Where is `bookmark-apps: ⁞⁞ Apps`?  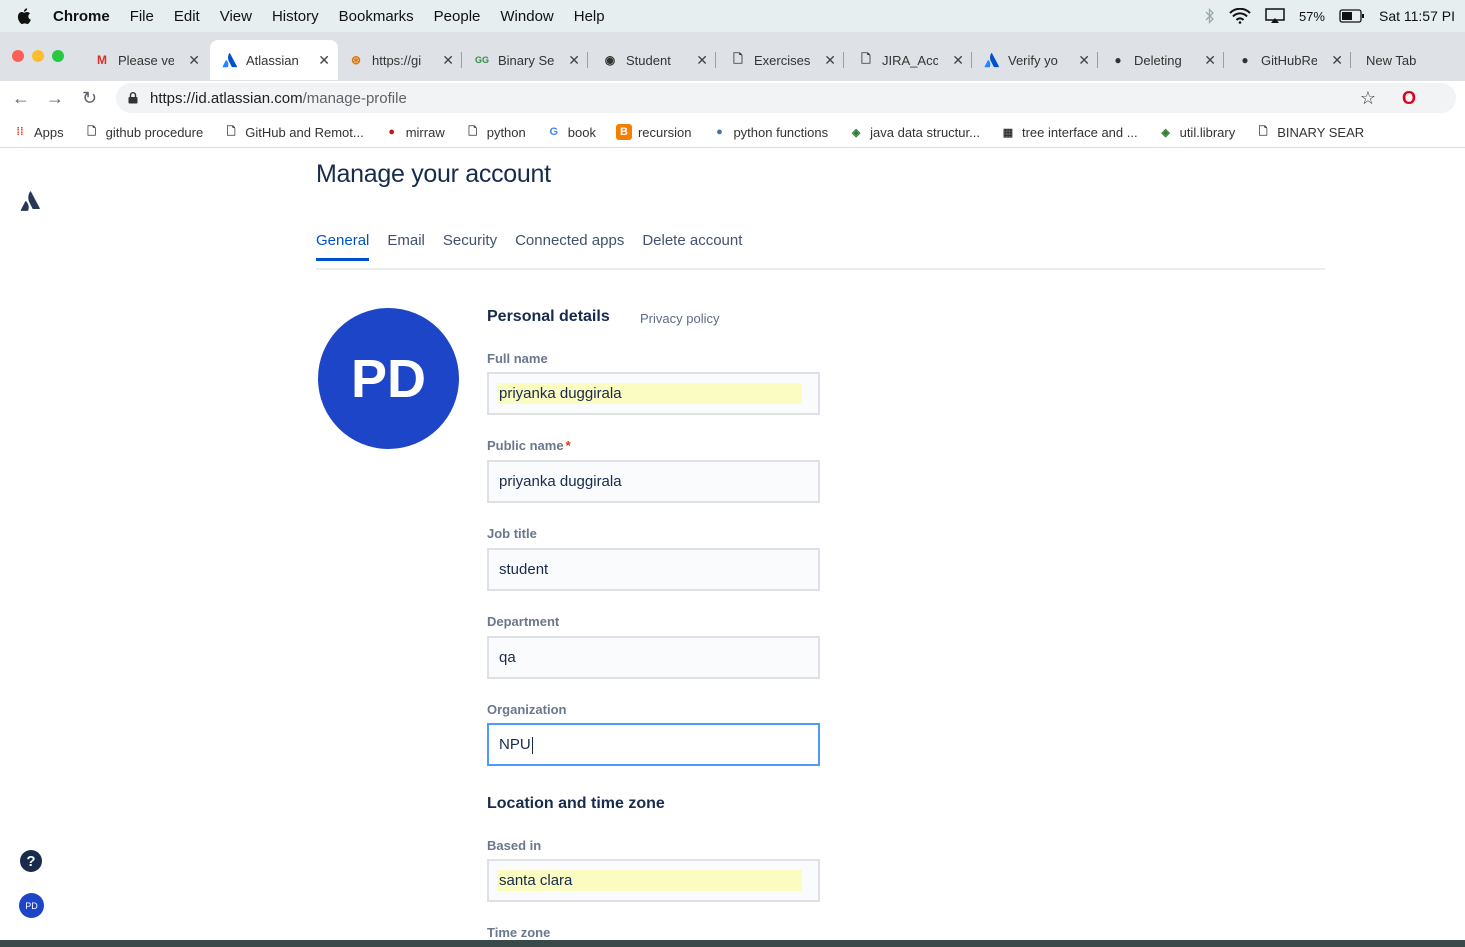 bookmark-apps: ⁞⁞ Apps is located at coordinates (37, 132).